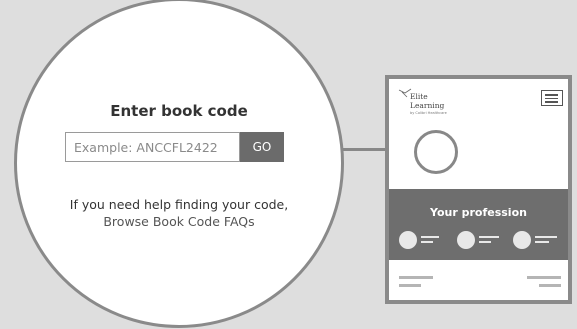 This screenshot has height=329, width=577. What do you see at coordinates (179, 111) in the screenshot?
I see `book-code-title: Enter book code` at bounding box center [179, 111].